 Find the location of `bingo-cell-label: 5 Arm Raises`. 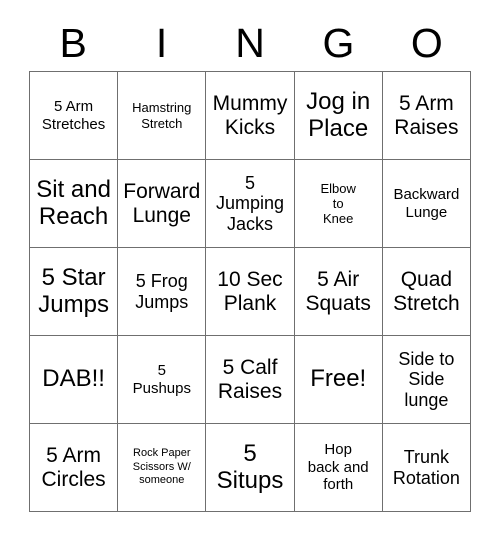

bingo-cell-label: 5 Arm Raises is located at coordinates (426, 115).